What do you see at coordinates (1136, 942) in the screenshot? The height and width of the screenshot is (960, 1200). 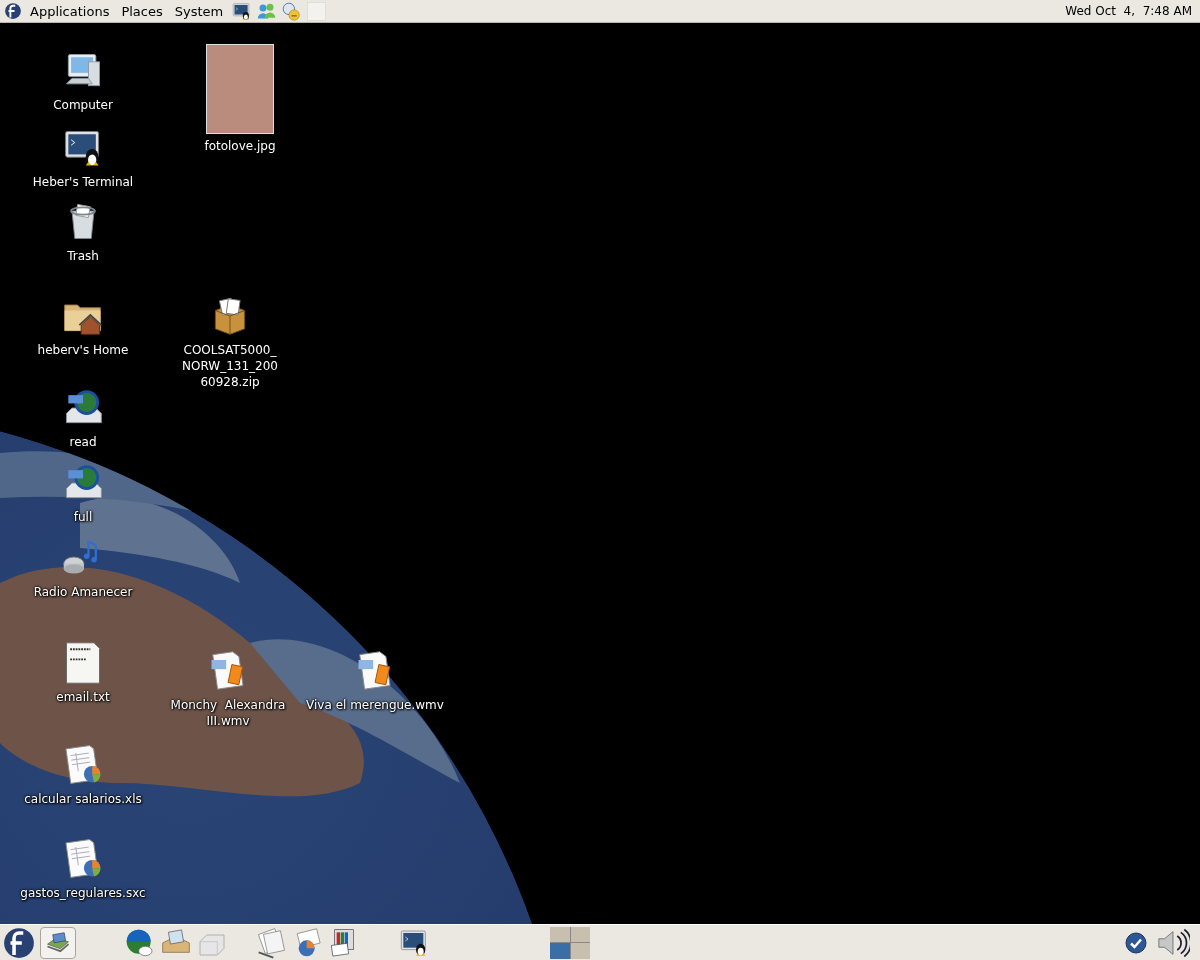 I see `check-update-icon` at bounding box center [1136, 942].